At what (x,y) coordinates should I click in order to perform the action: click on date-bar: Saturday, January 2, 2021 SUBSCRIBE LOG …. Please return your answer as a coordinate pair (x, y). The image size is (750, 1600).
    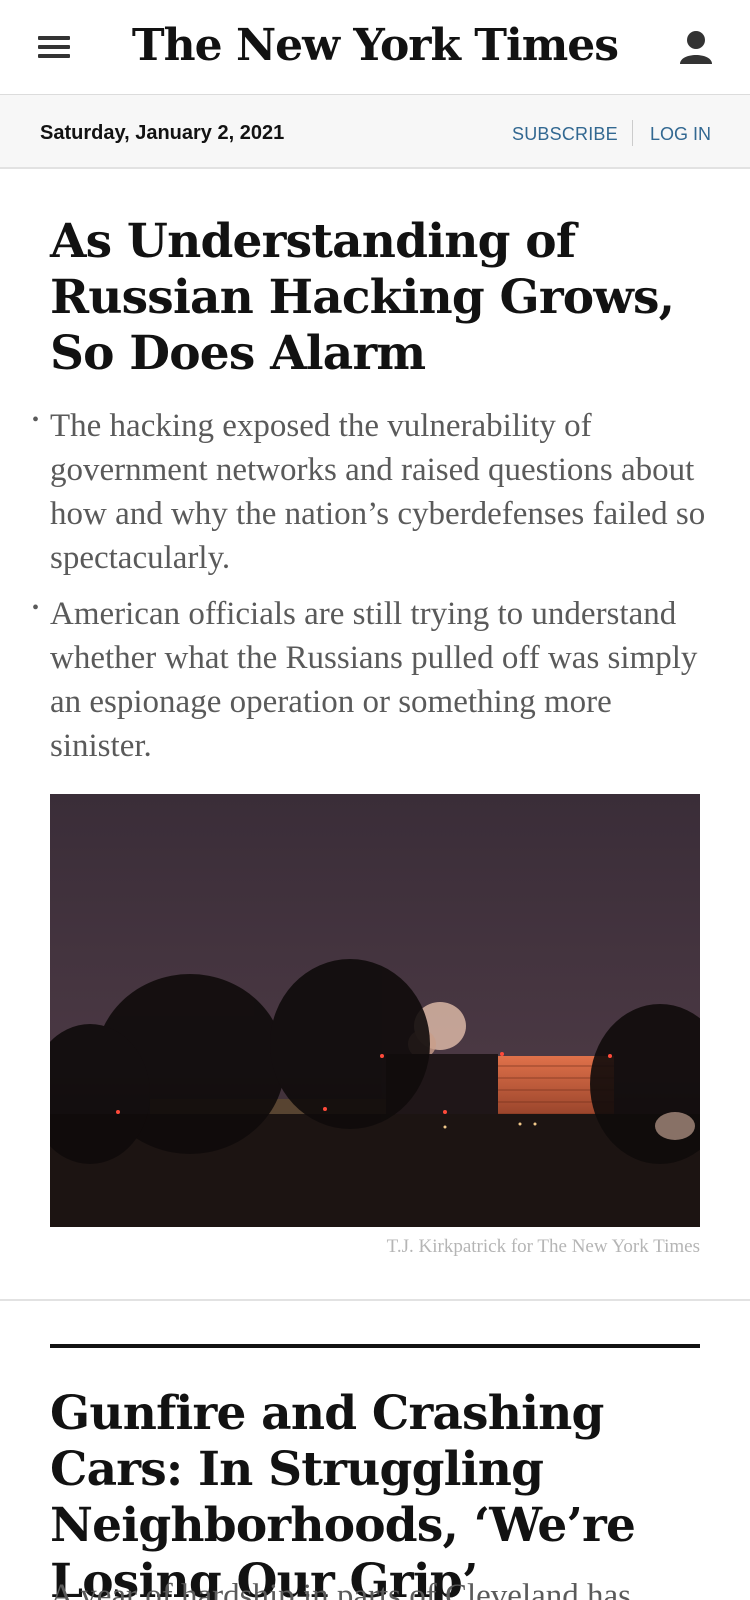
    Looking at the image, I should click on (375, 132).